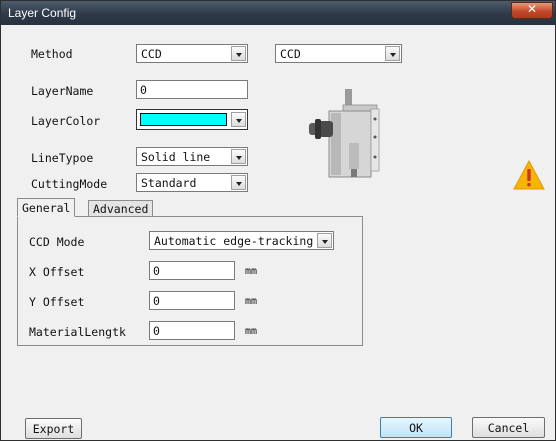 This screenshot has height=441, width=556. I want to click on method-secondary-select: CCD, so click(338, 53).